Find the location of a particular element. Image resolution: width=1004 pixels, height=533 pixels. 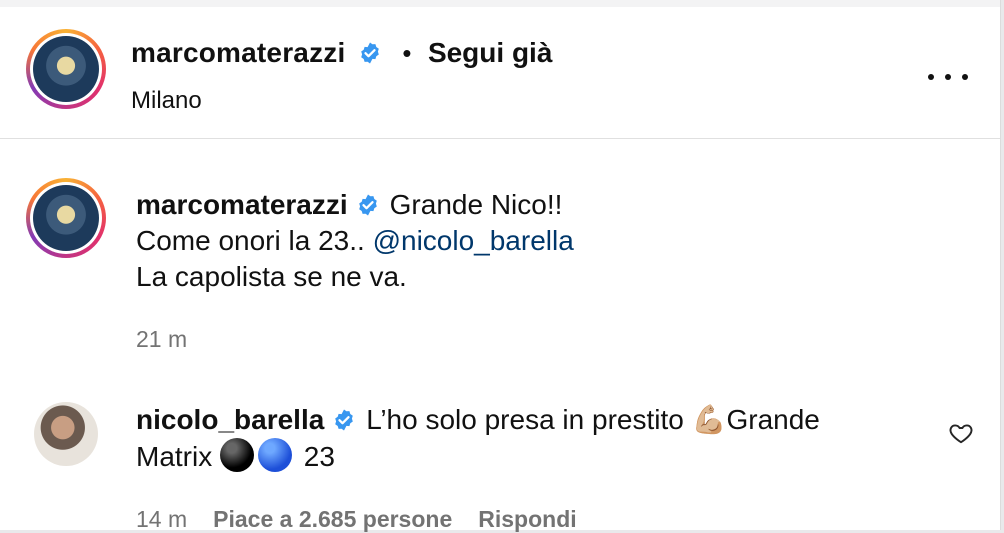

window-top-strip is located at coordinates (500, 3).